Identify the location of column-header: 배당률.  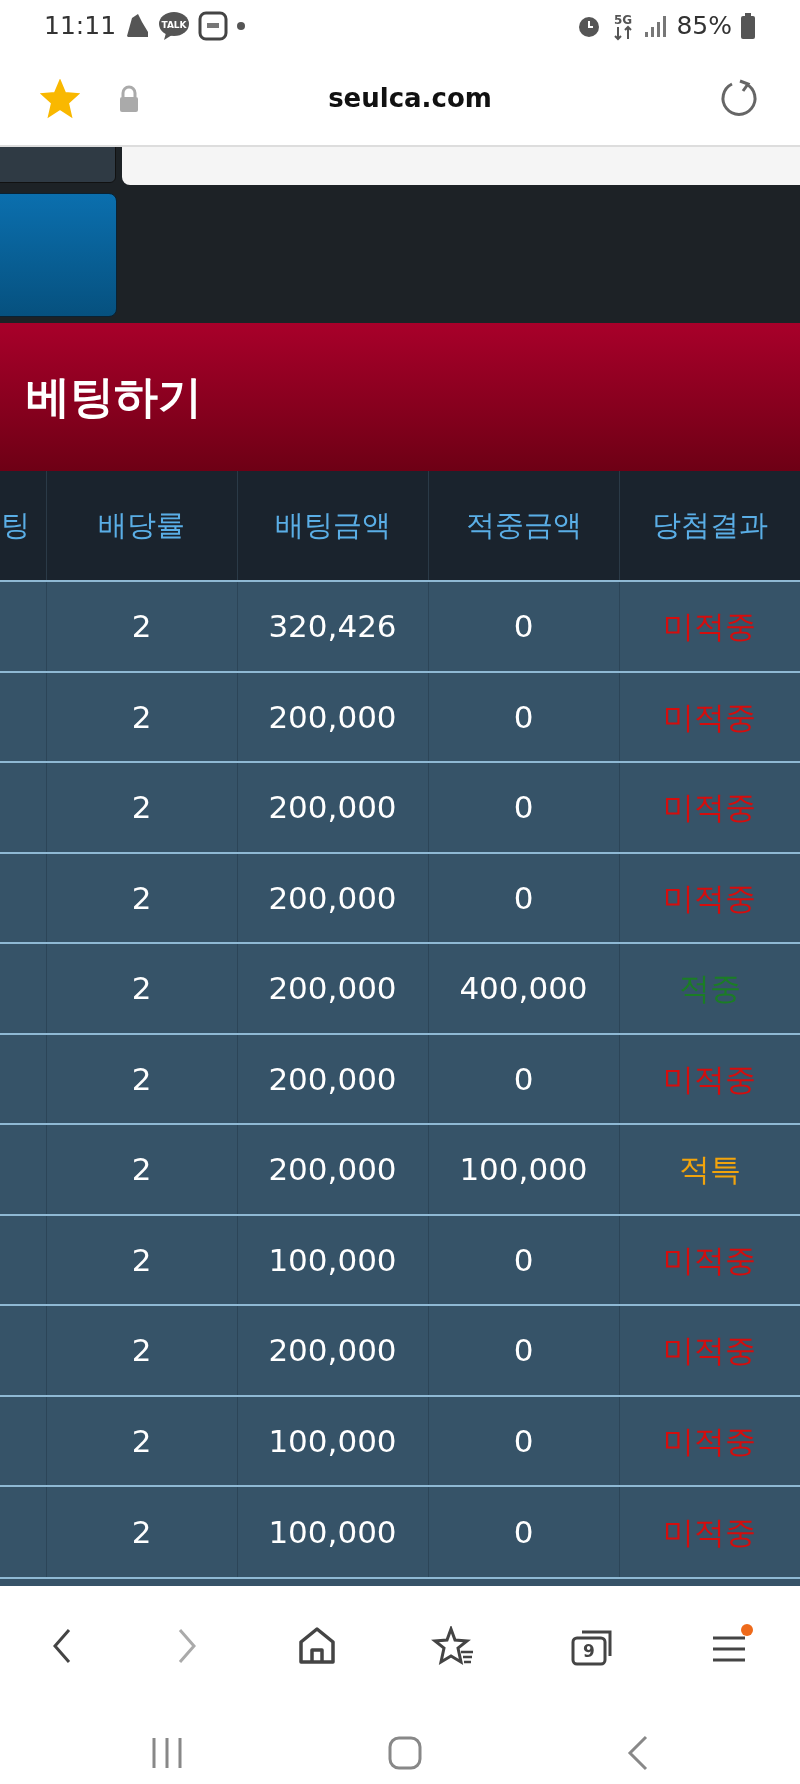
(141, 526).